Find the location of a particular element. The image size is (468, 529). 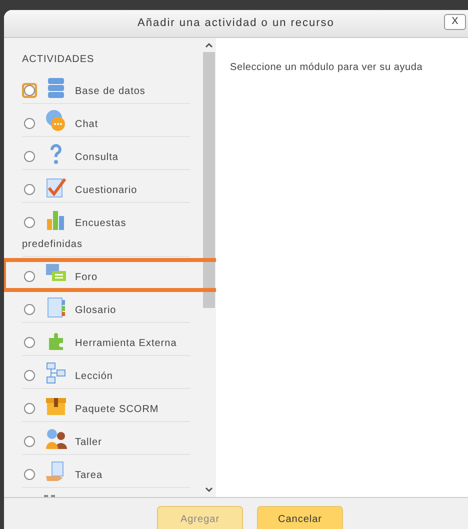

option-label: Encuestas is located at coordinates (100, 224).